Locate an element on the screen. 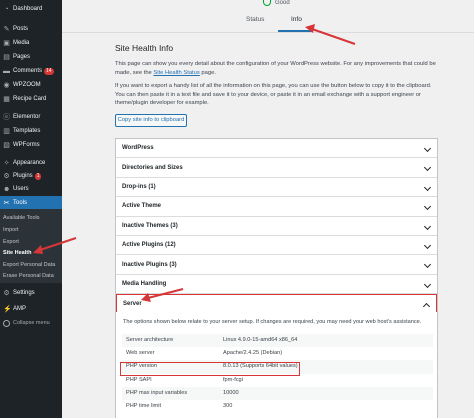  sidebar-item-comments: ▬ Comments 14 is located at coordinates (31, 71).